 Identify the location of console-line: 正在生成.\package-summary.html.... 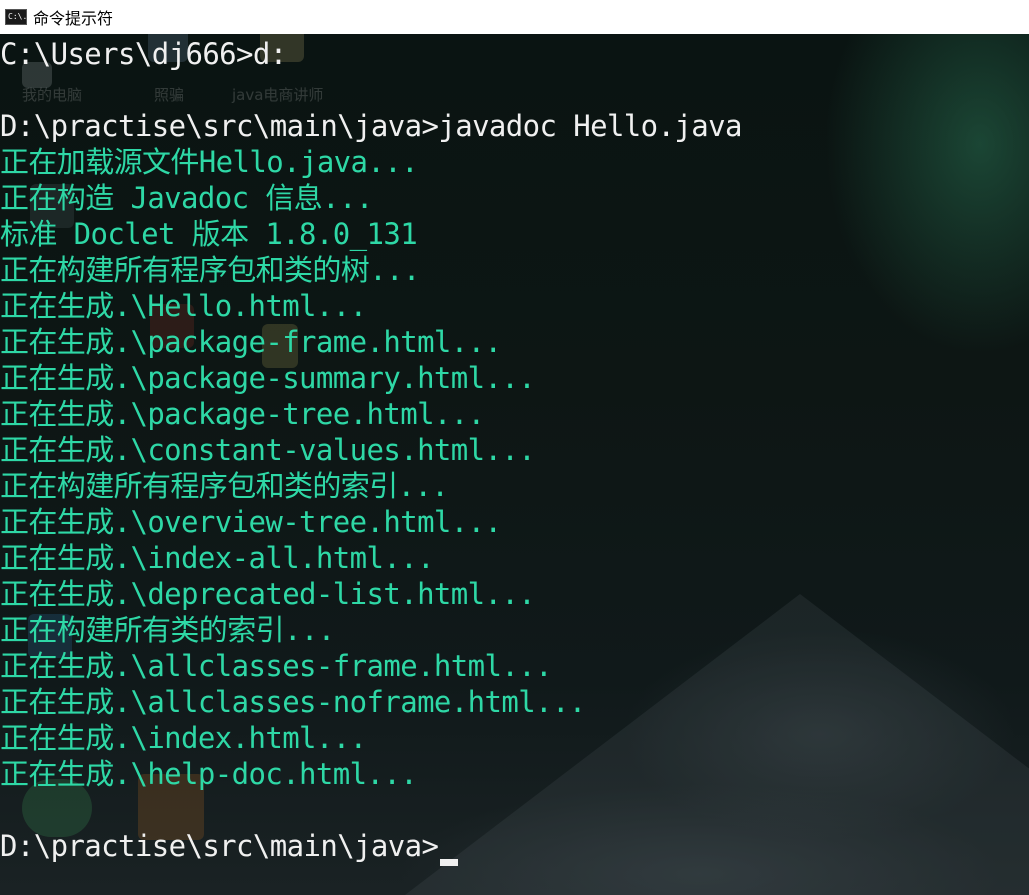
(268, 378).